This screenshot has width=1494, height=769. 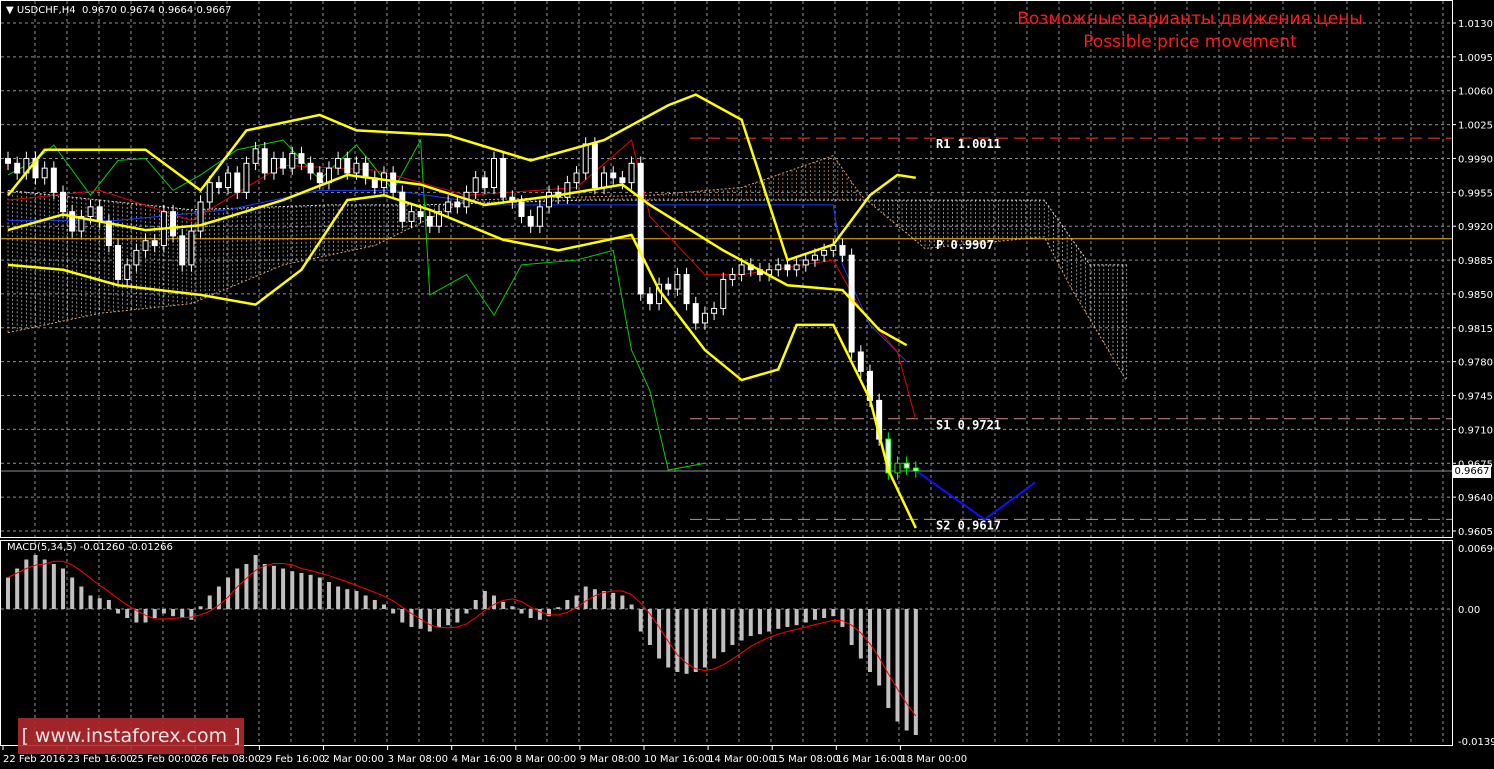 What do you see at coordinates (1475, 24) in the screenshot?
I see `y-tick-label: 1.0130` at bounding box center [1475, 24].